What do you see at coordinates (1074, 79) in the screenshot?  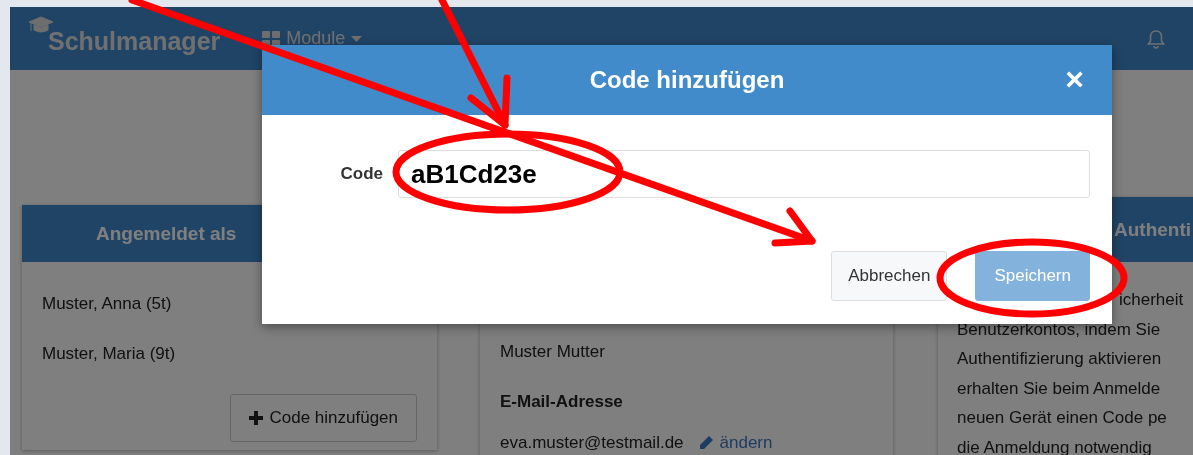 I see `close-button: ×` at bounding box center [1074, 79].